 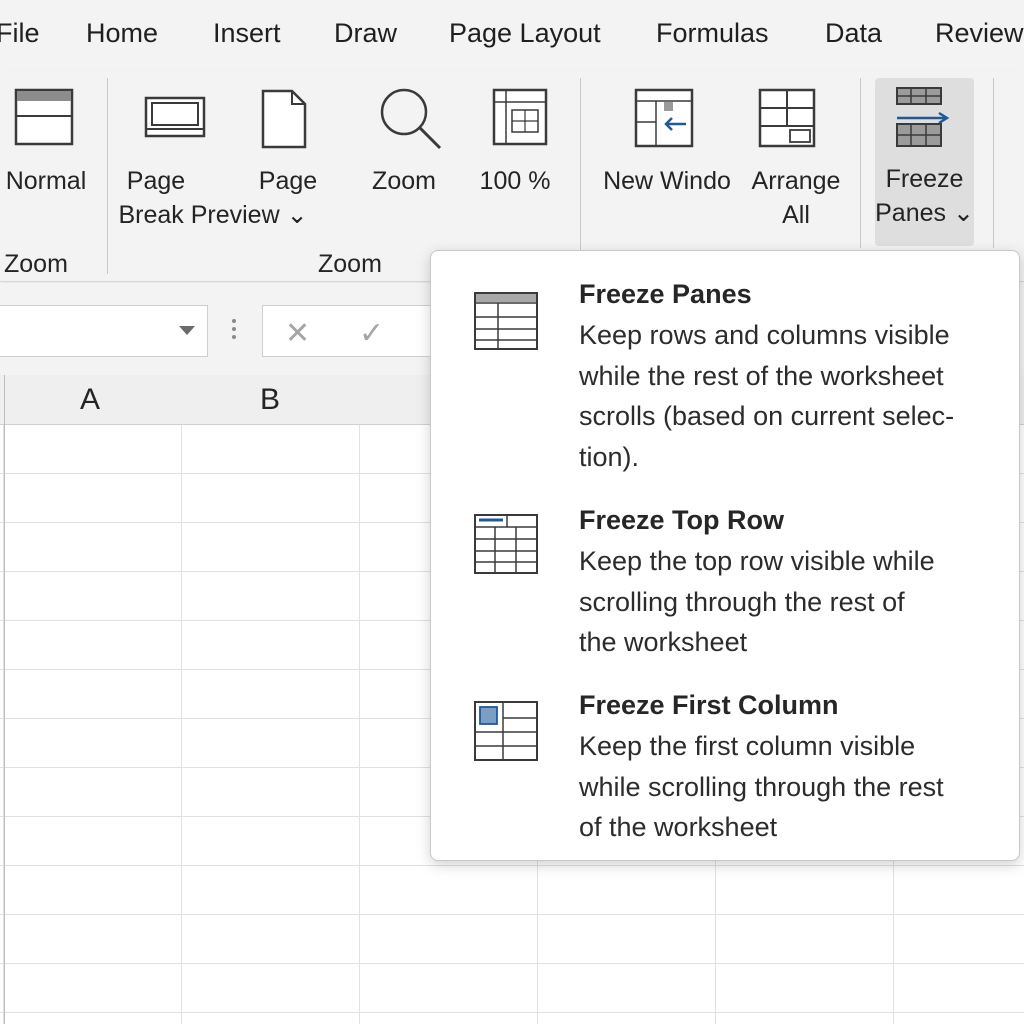 I want to click on zoom-100-label: 100 %, so click(x=515, y=181).